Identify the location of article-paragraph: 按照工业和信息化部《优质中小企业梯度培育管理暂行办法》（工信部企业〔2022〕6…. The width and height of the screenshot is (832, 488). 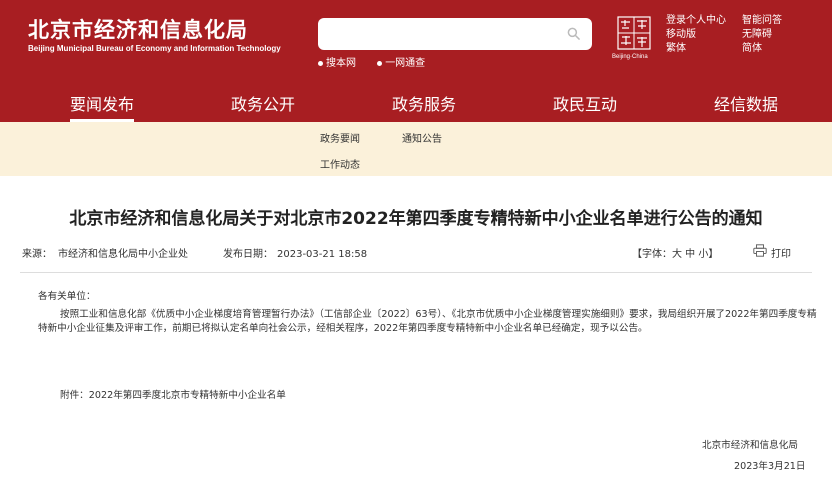
(427, 321).